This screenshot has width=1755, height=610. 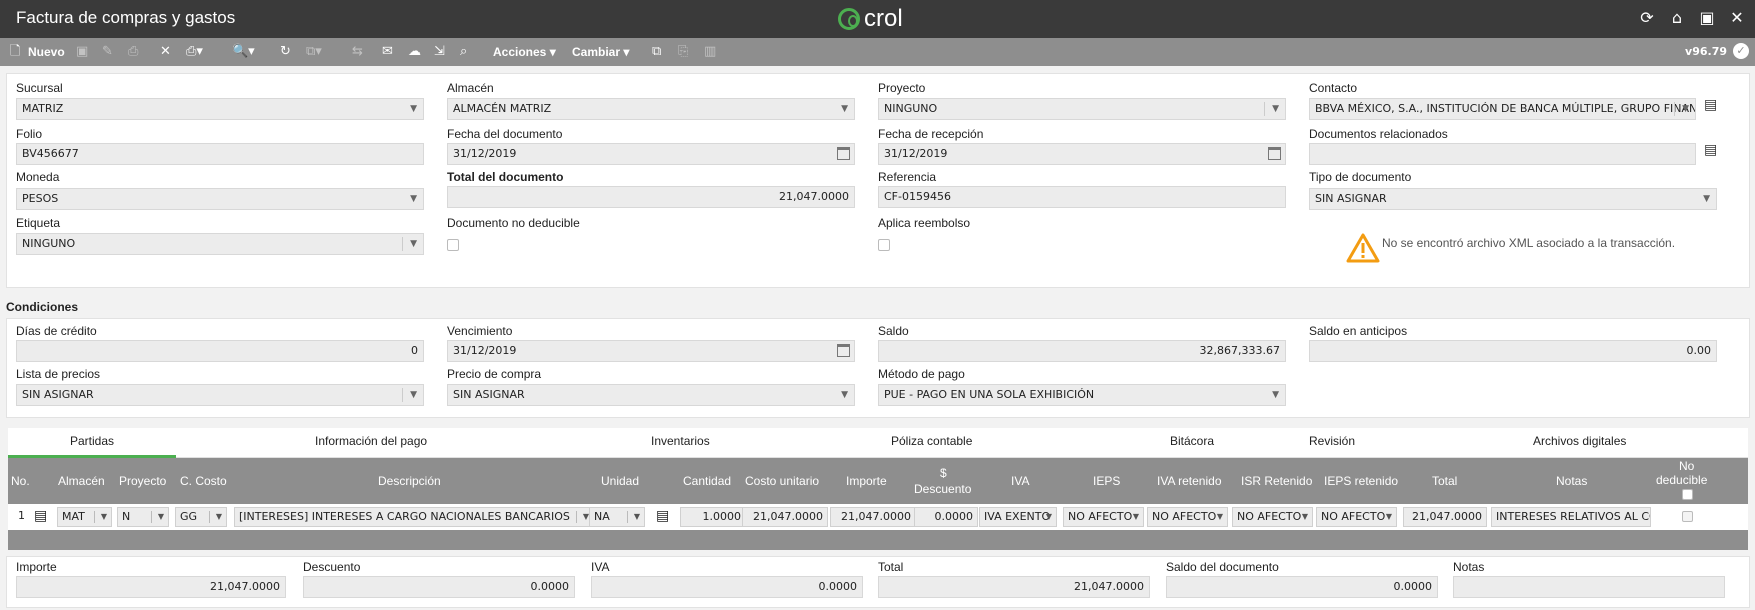 What do you see at coordinates (1713, 150) in the screenshot?
I see `related-docs-icon: ▤` at bounding box center [1713, 150].